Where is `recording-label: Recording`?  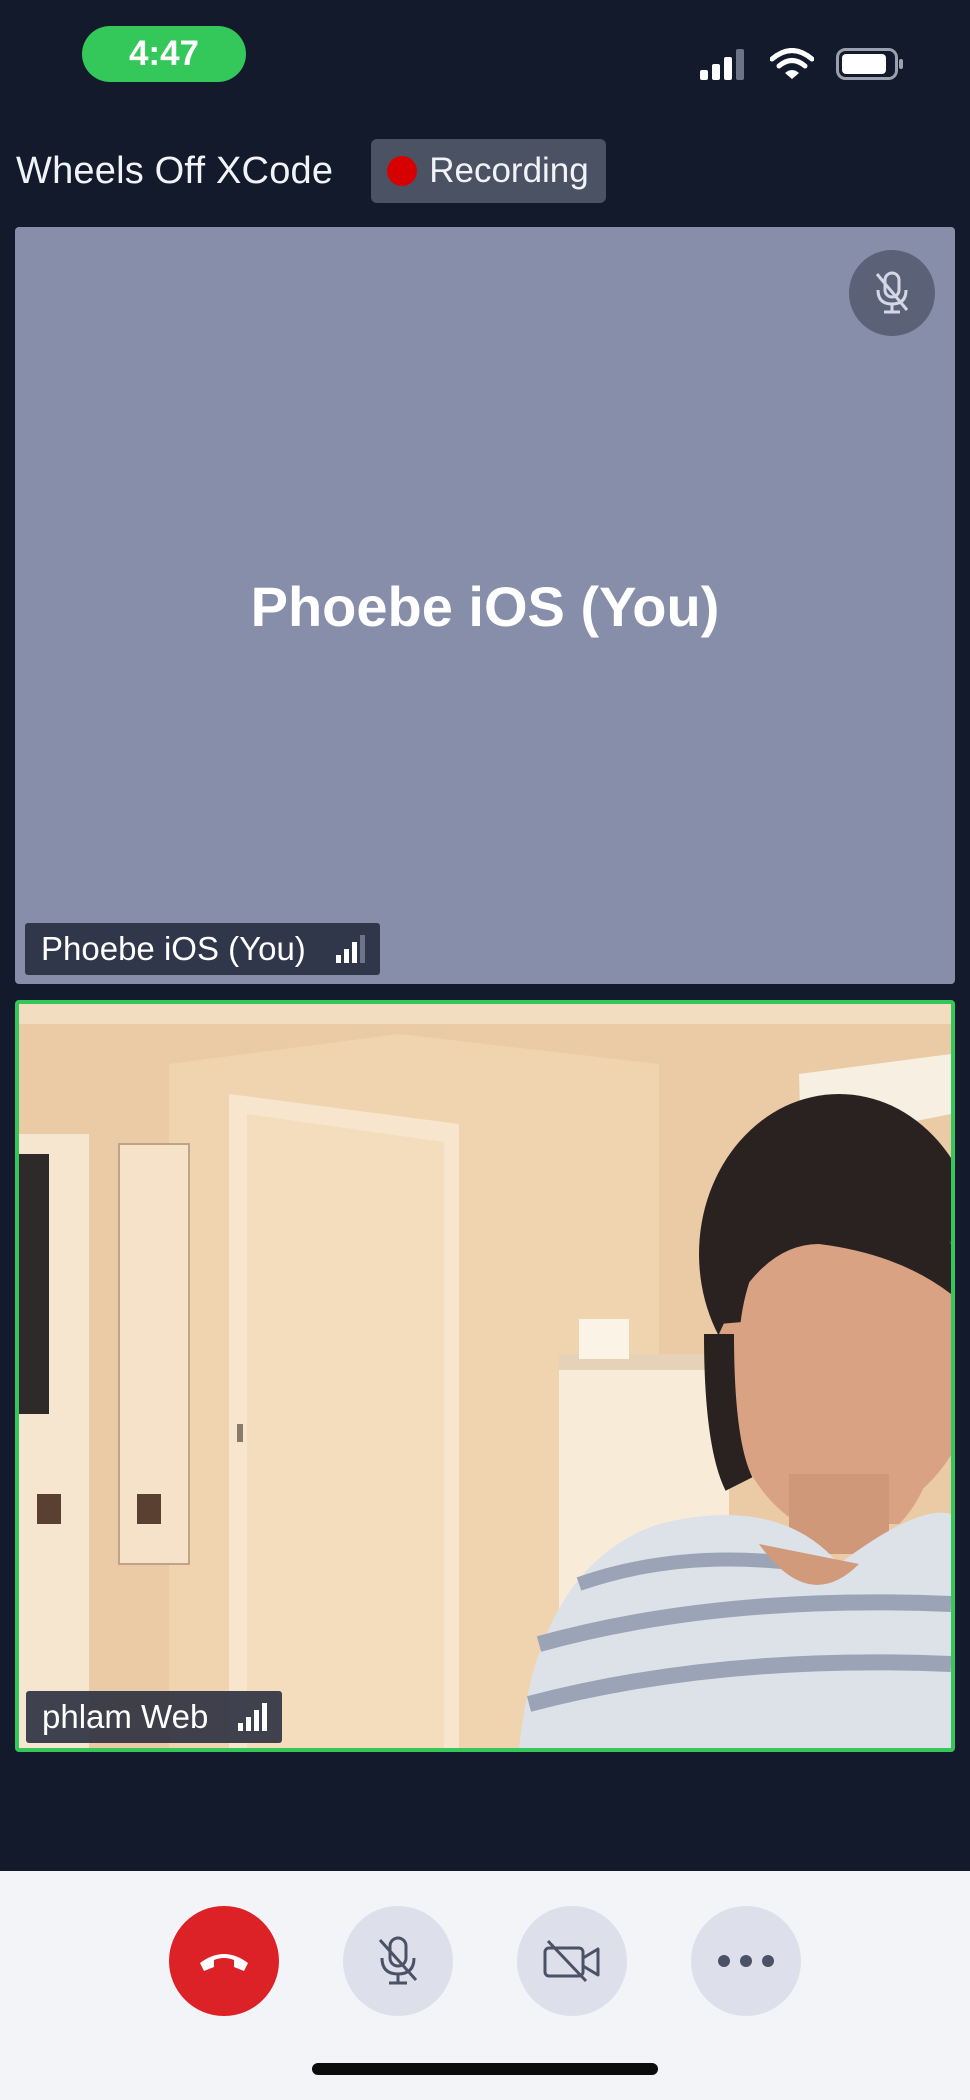
recording-label: Recording is located at coordinates (509, 170).